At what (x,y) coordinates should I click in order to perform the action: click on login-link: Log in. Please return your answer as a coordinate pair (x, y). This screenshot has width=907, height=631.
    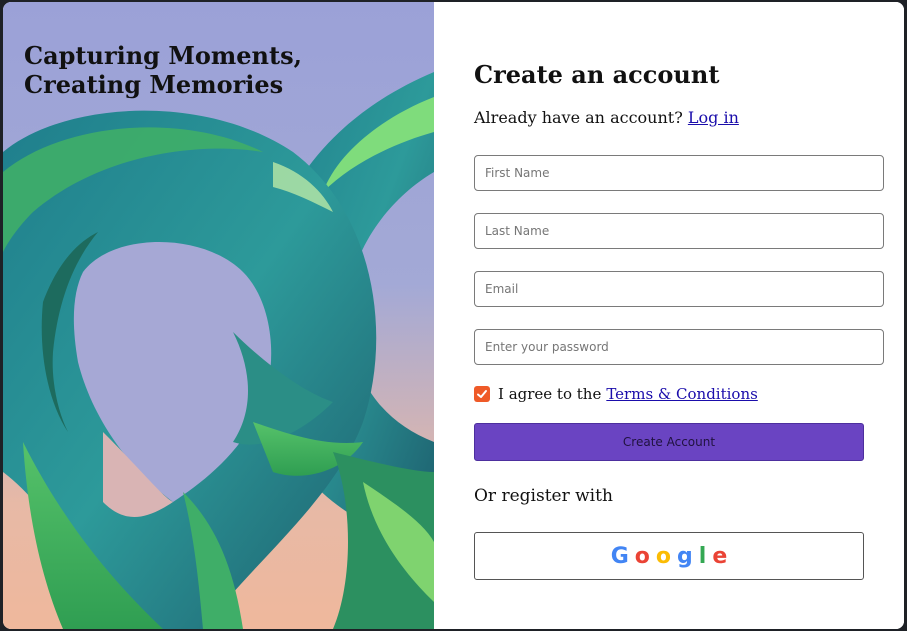
    Looking at the image, I should click on (713, 117).